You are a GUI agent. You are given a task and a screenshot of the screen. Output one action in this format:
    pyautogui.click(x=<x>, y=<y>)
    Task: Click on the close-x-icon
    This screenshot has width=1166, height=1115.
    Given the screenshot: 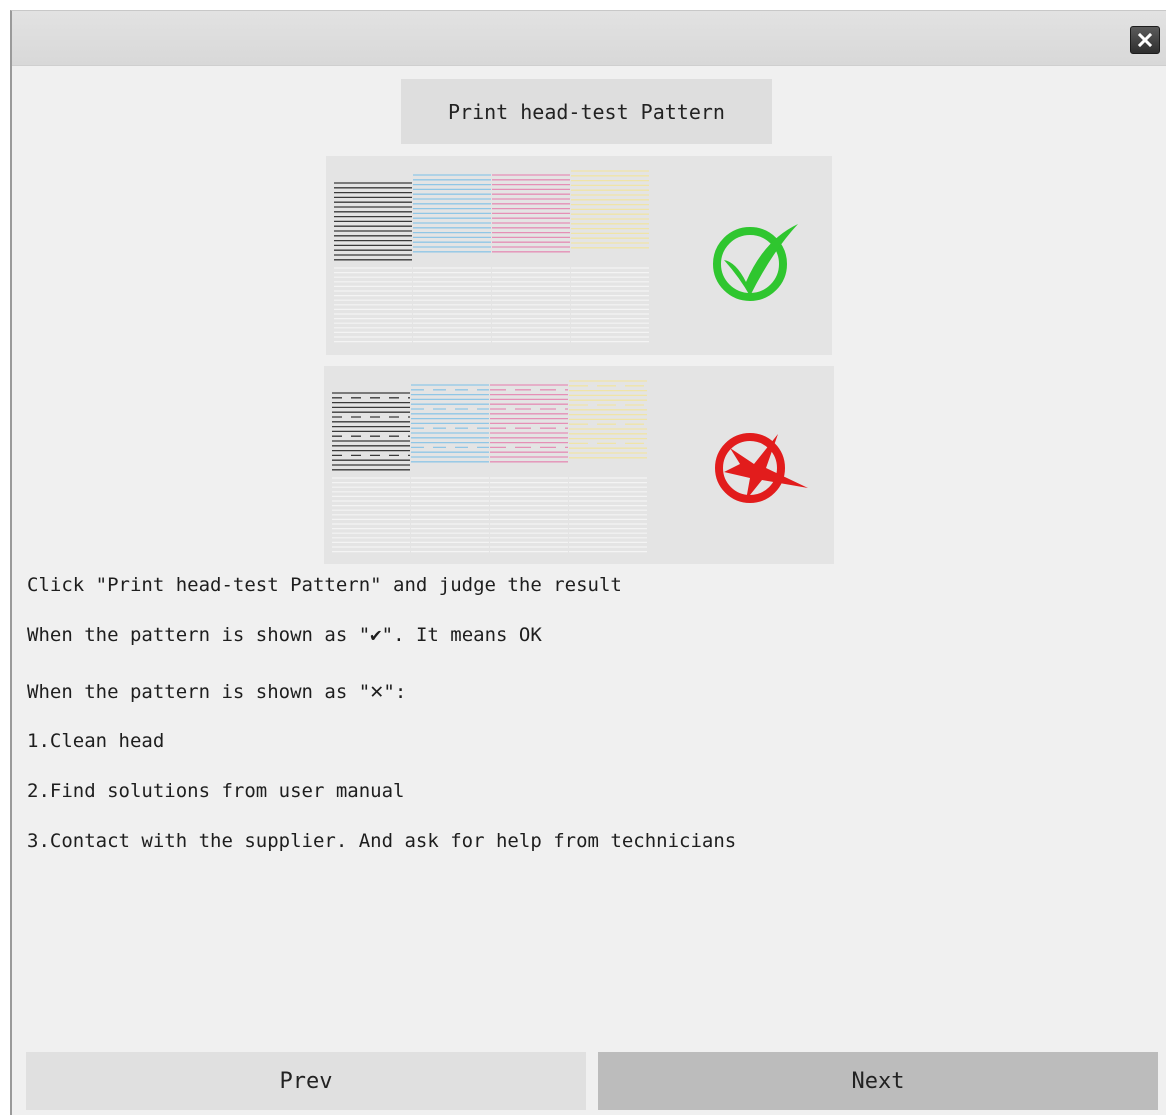 What is the action you would take?
    pyautogui.click(x=1145, y=40)
    